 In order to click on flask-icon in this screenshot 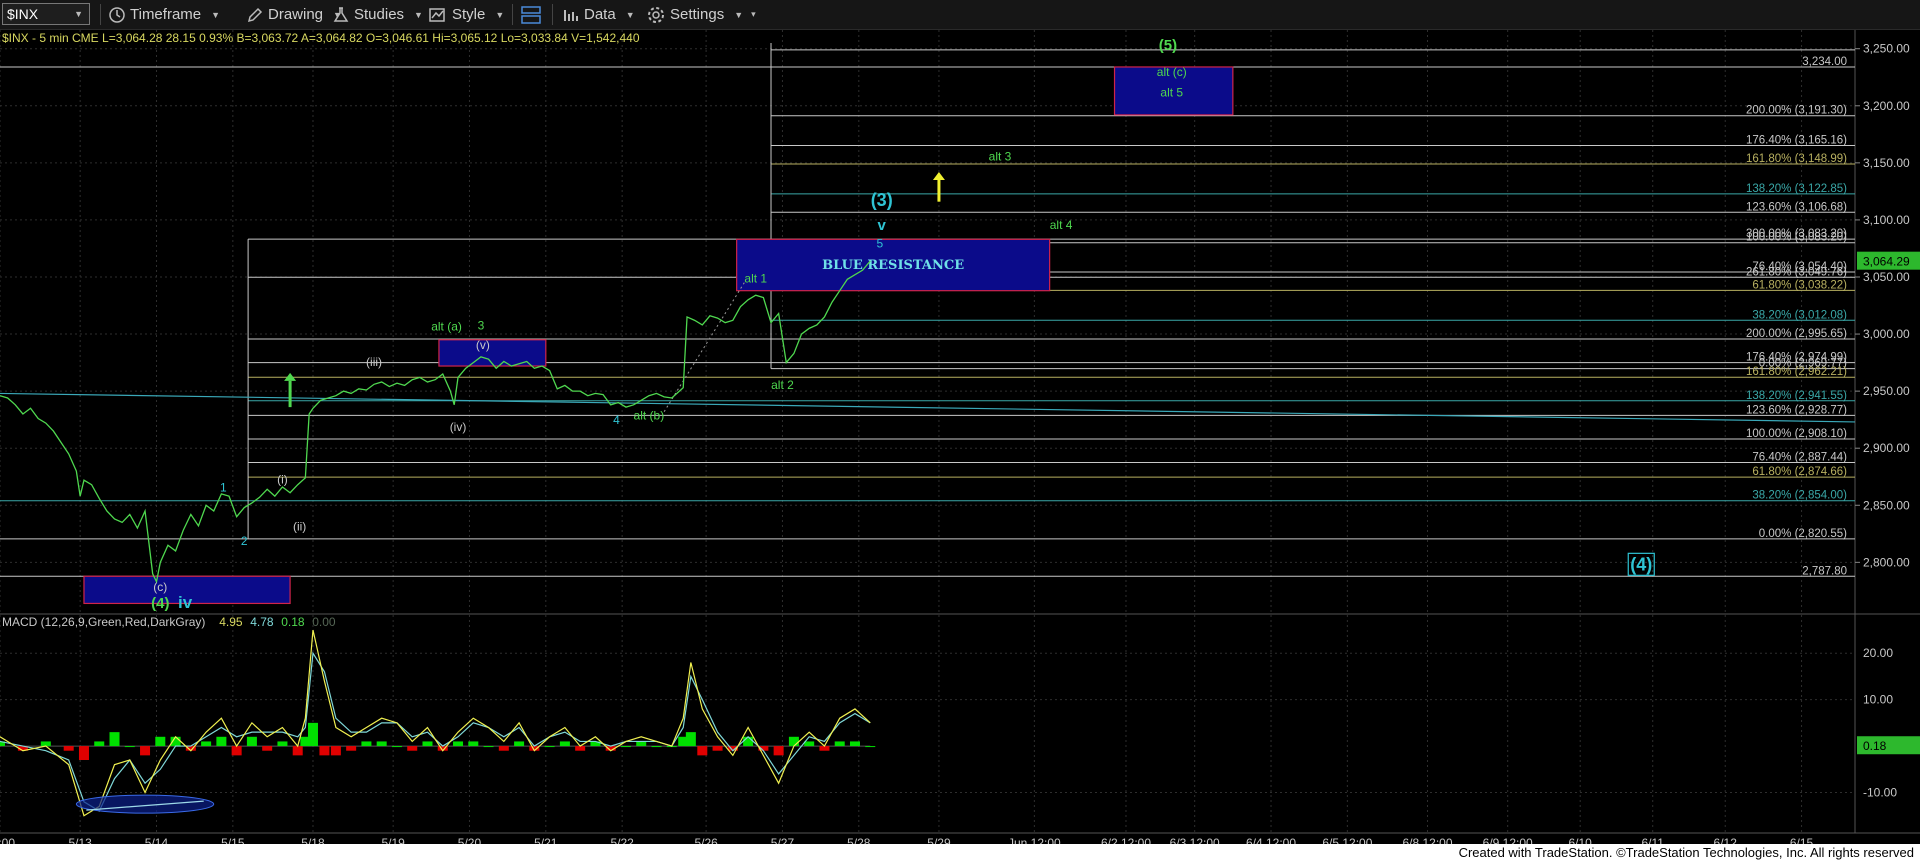, I will do `click(341, 14)`.